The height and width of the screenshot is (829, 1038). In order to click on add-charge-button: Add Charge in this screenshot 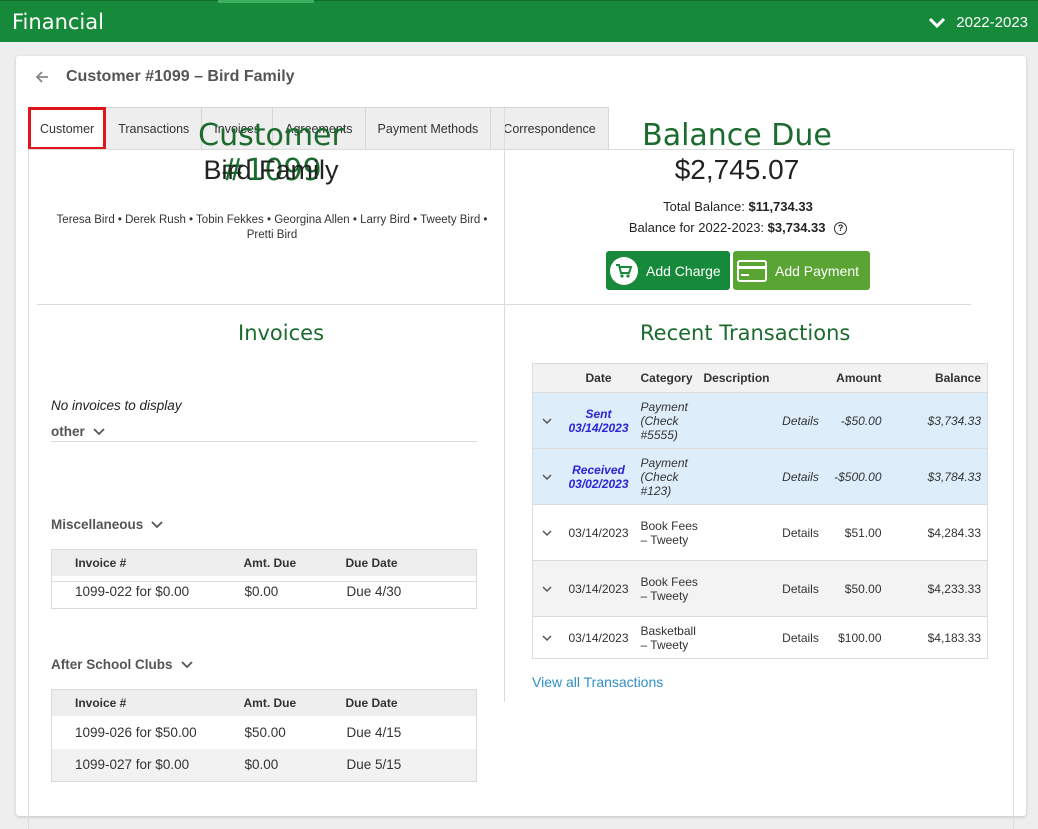, I will do `click(668, 270)`.